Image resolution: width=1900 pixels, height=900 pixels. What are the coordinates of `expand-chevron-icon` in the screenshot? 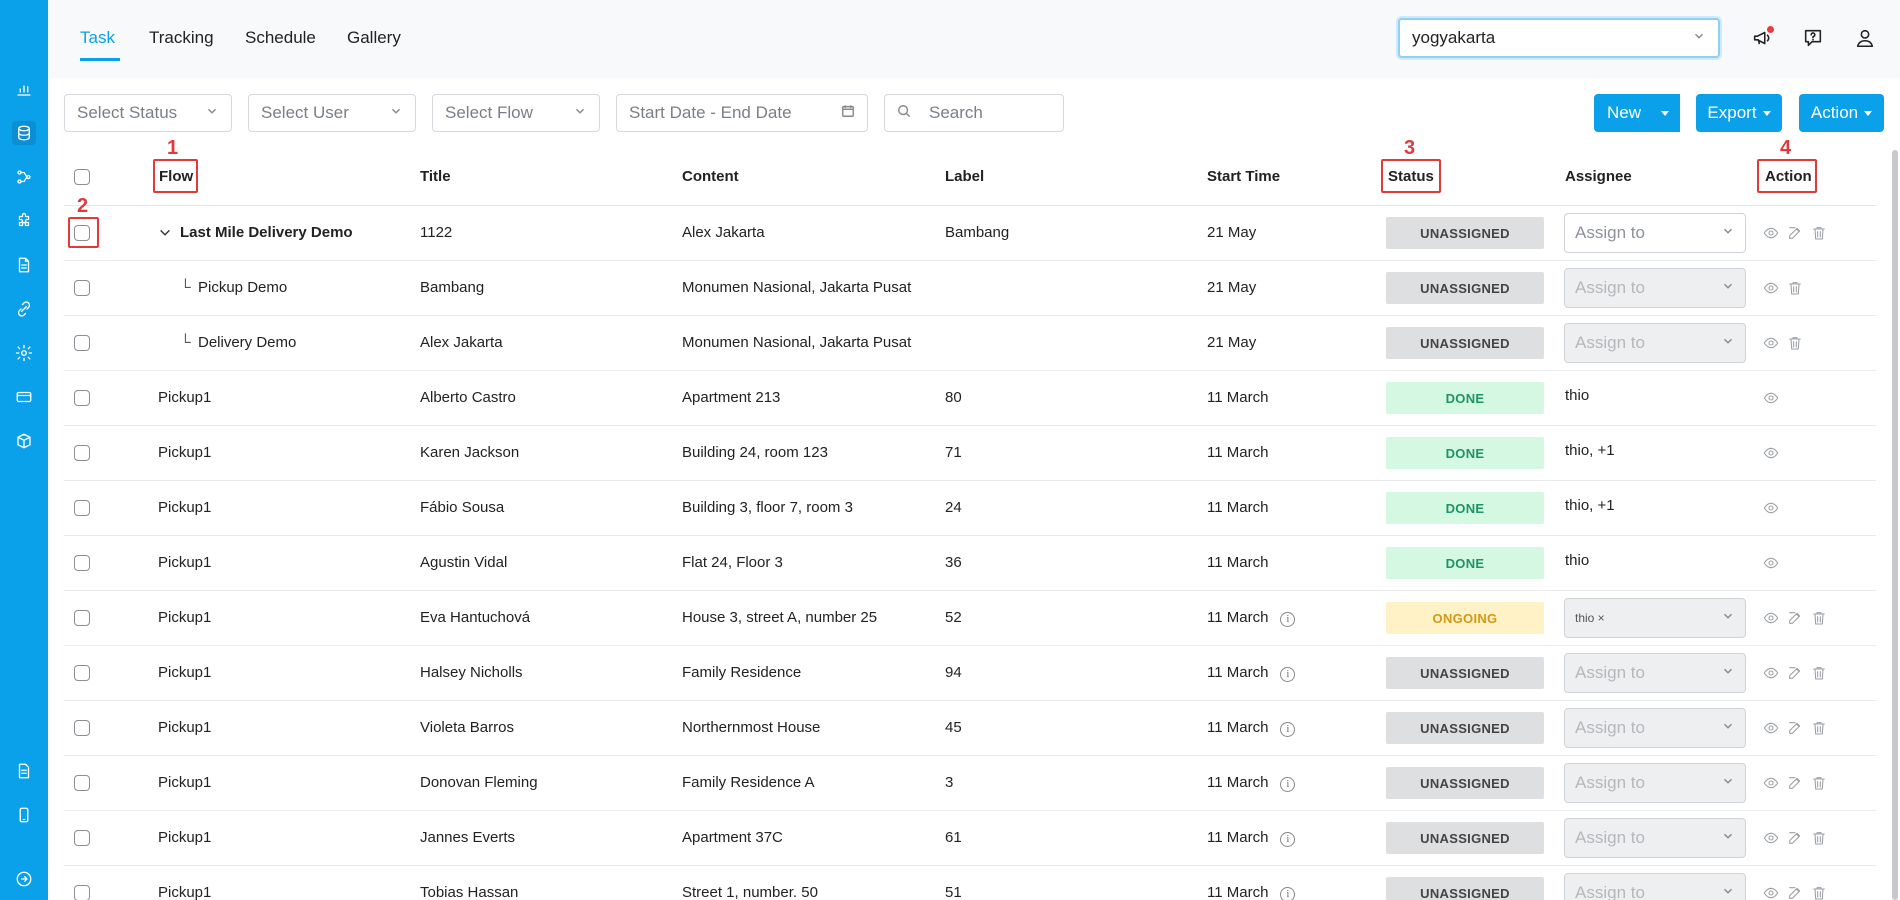 It's located at (165, 235).